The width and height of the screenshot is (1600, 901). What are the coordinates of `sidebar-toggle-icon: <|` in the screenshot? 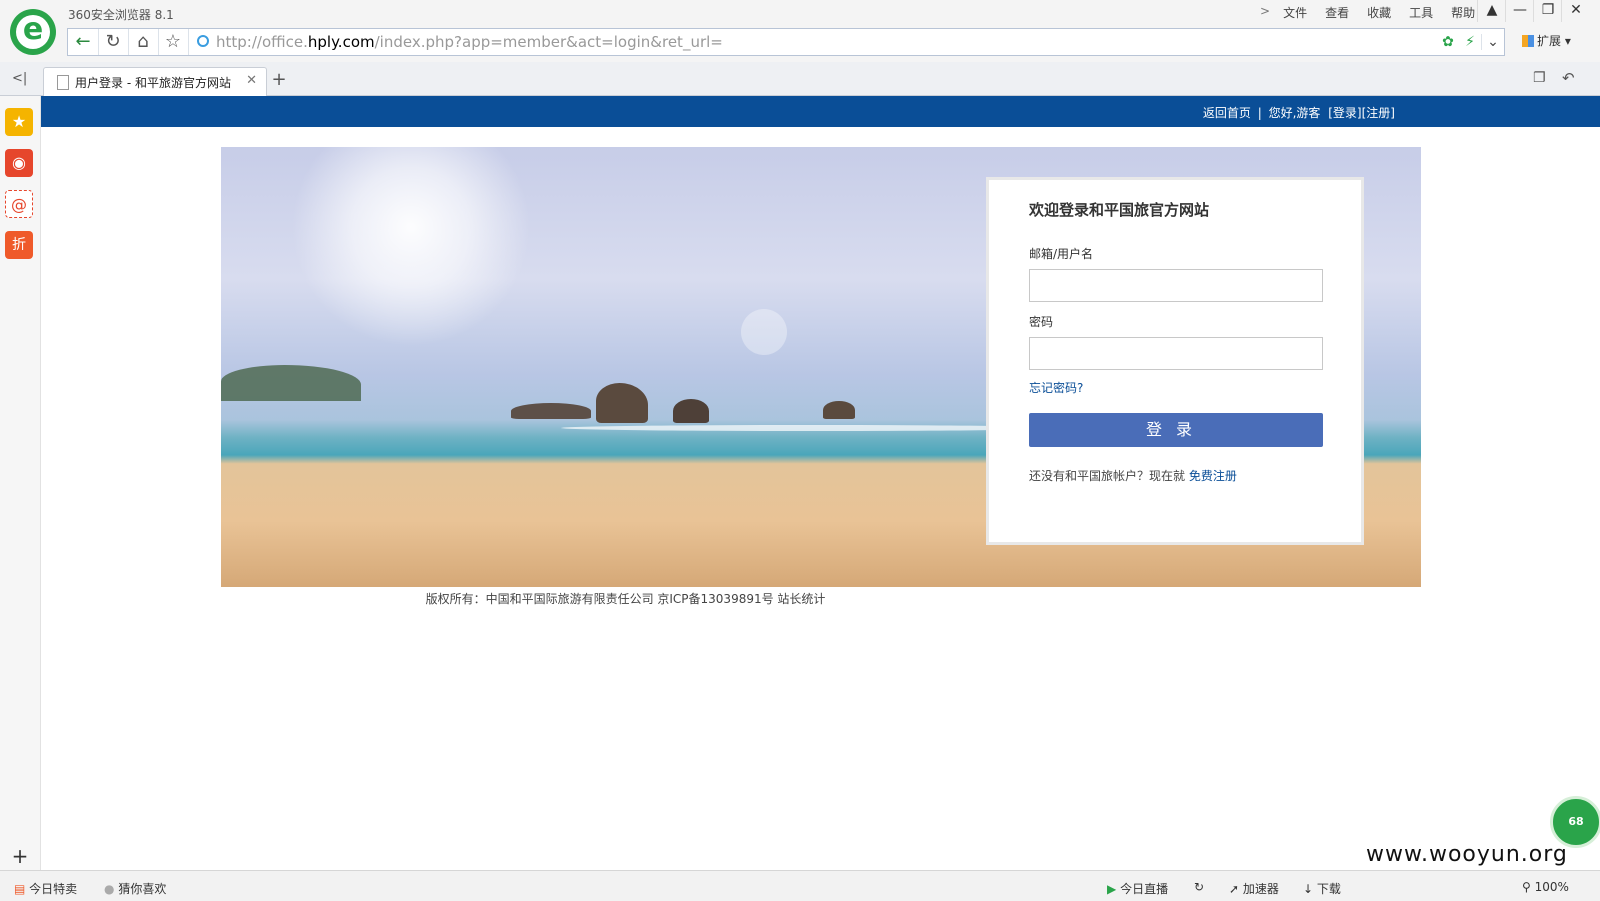 It's located at (19, 78).